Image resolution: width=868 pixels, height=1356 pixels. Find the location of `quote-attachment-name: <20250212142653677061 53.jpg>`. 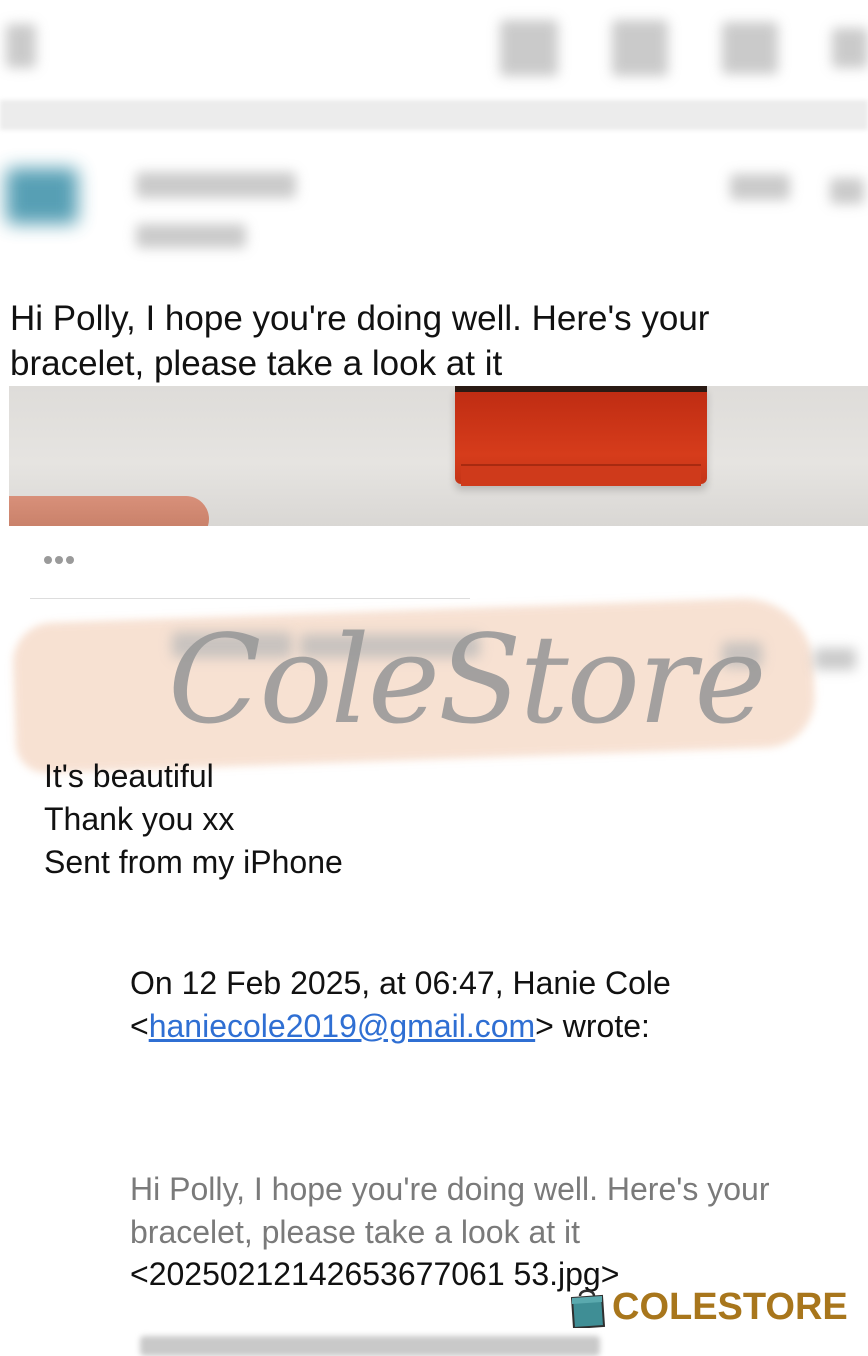

quote-attachment-name: <20250212142653677061 53.jpg> is located at coordinates (374, 1274).